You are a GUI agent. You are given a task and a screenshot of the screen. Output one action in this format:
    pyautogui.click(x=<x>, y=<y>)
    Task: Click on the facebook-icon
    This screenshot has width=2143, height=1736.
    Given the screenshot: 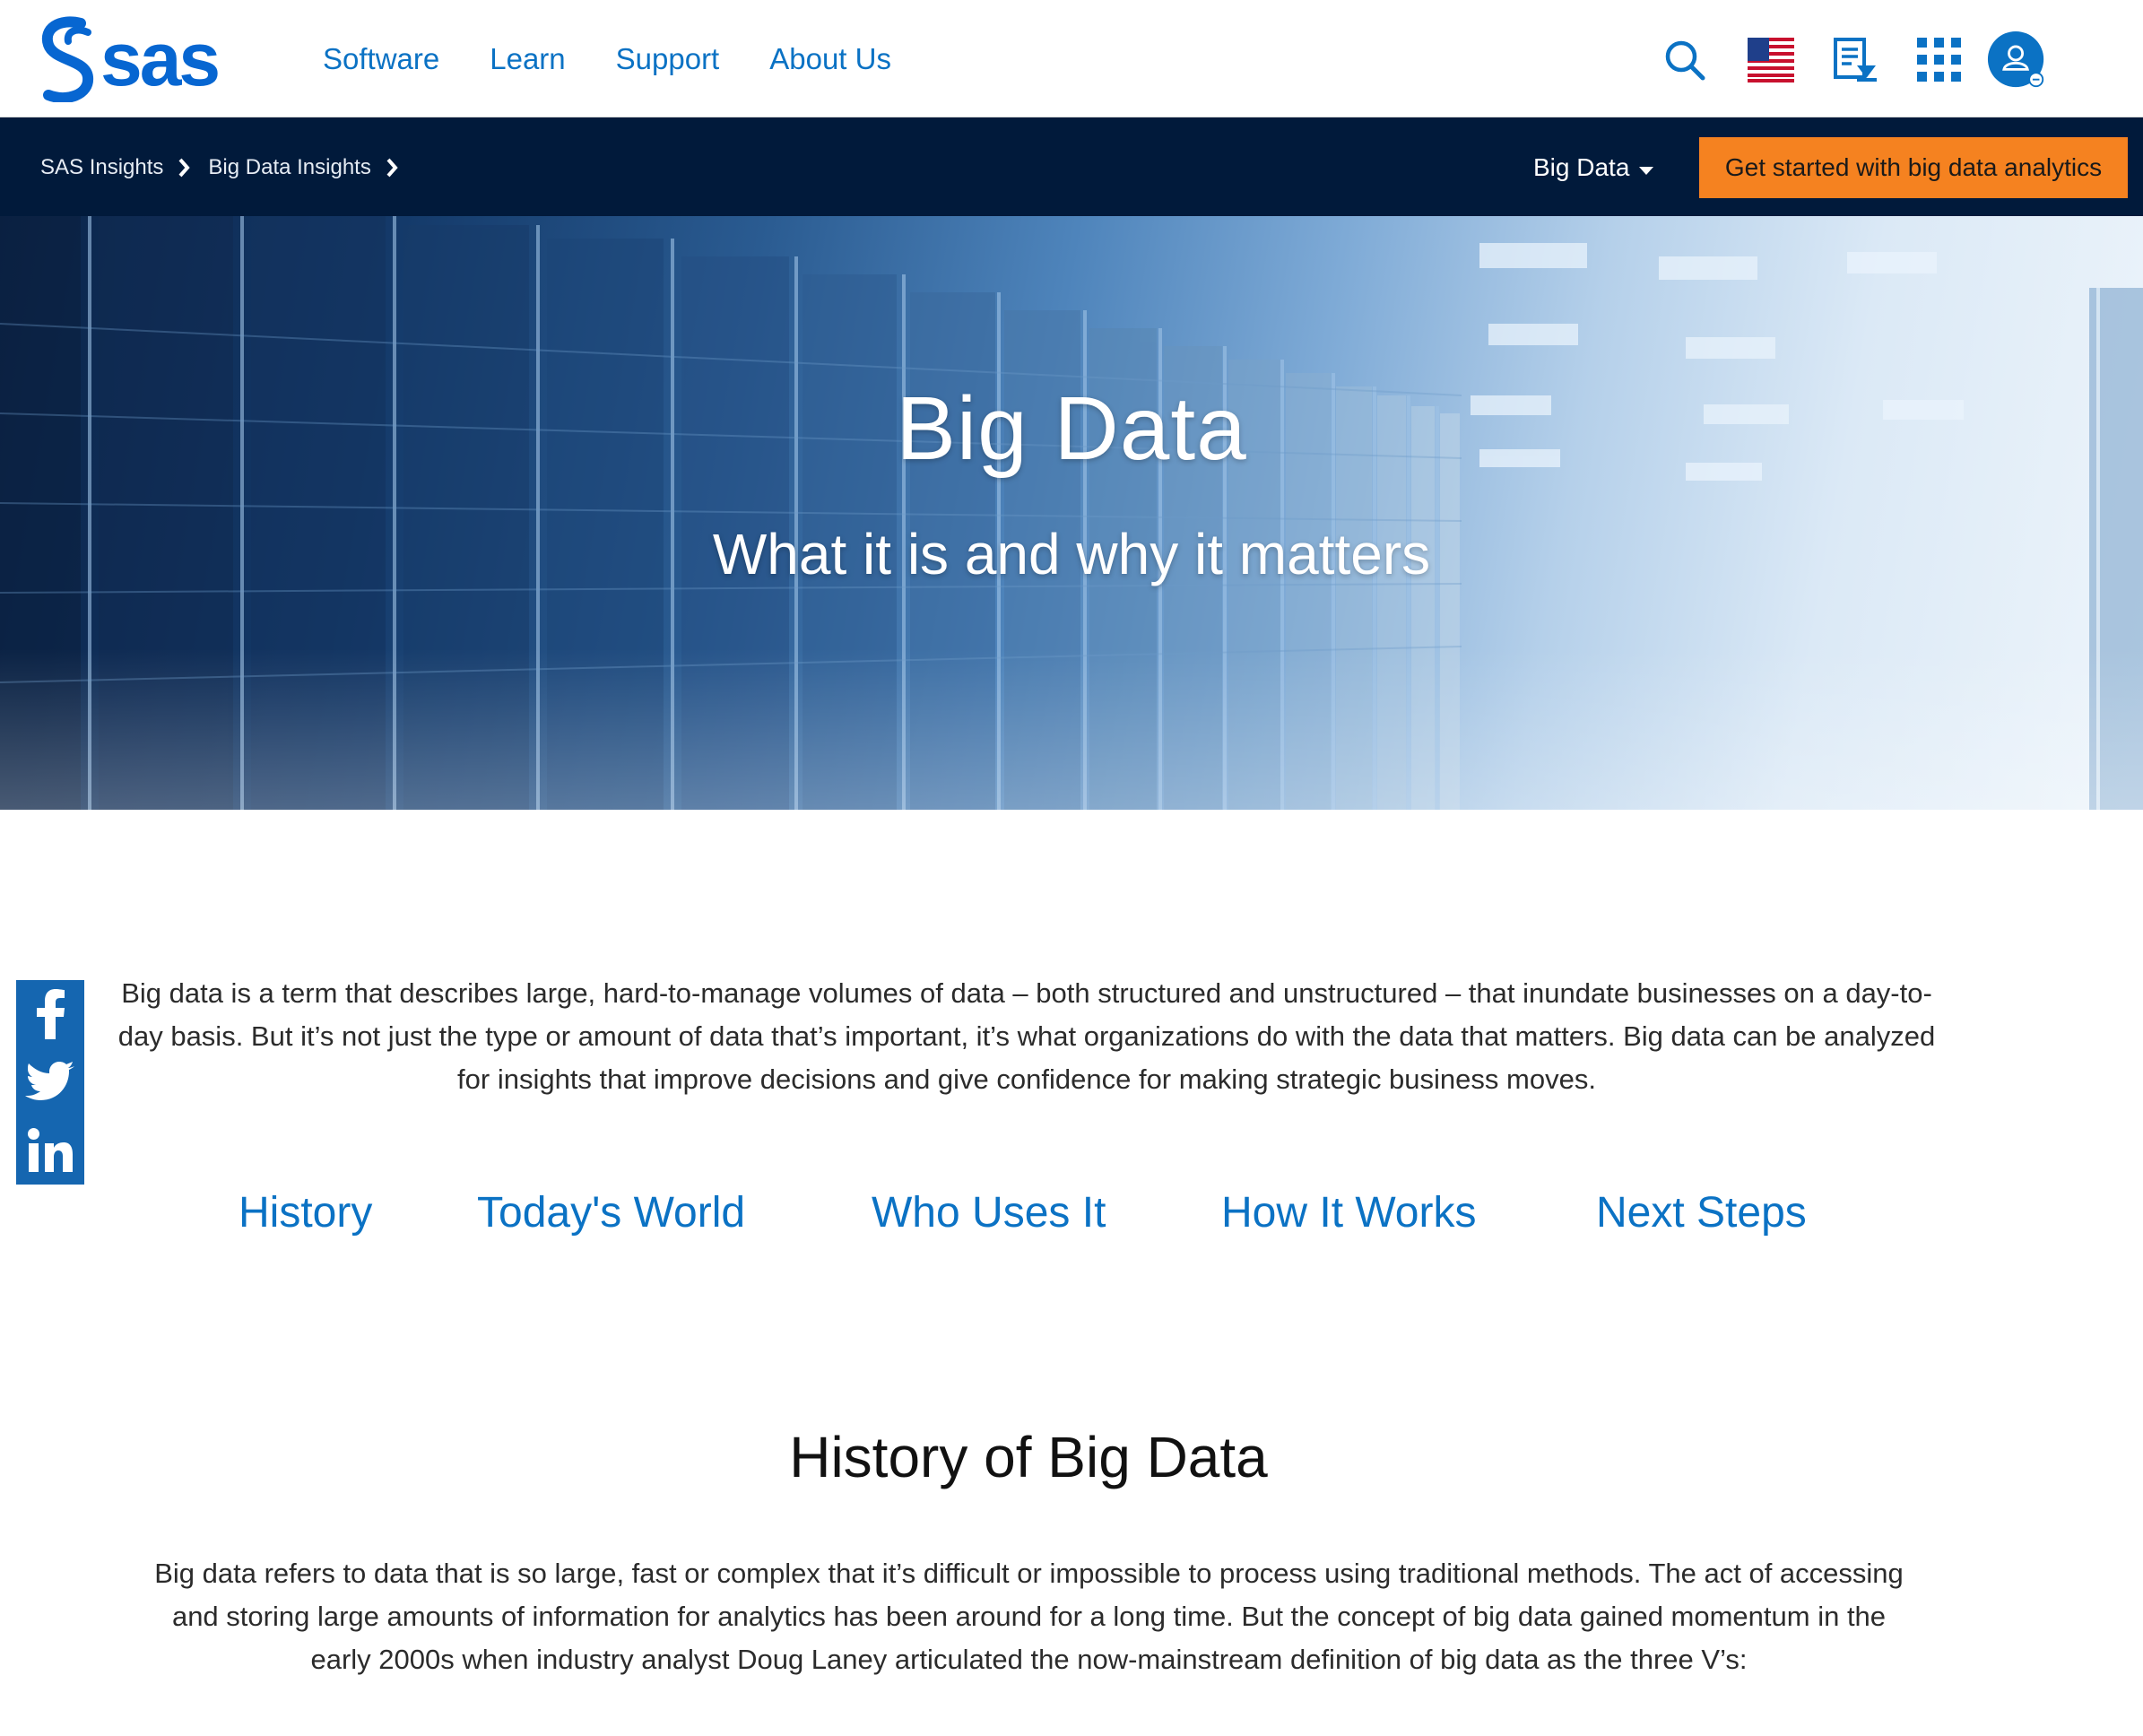 What is the action you would take?
    pyautogui.click(x=50, y=1014)
    